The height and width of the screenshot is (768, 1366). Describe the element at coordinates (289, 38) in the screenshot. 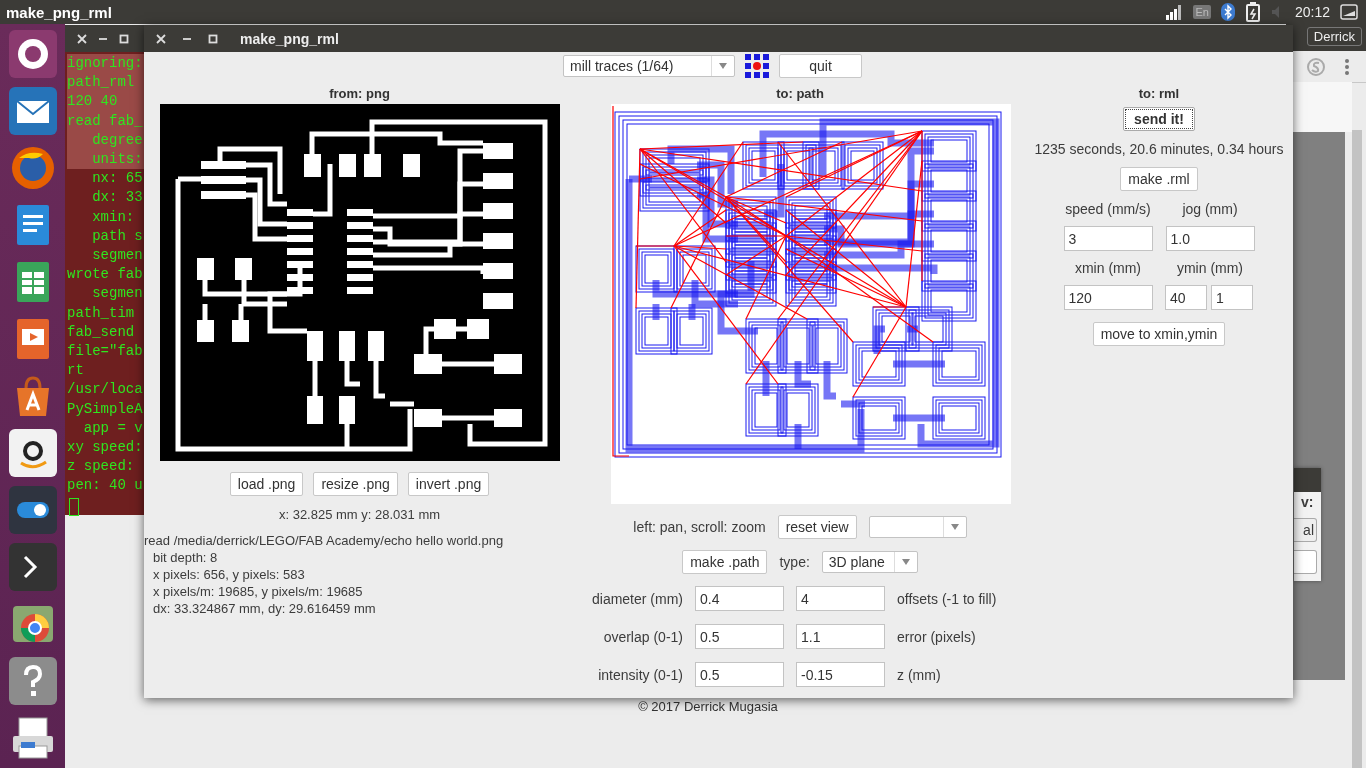

I see `window-title: make_png_rml` at that location.